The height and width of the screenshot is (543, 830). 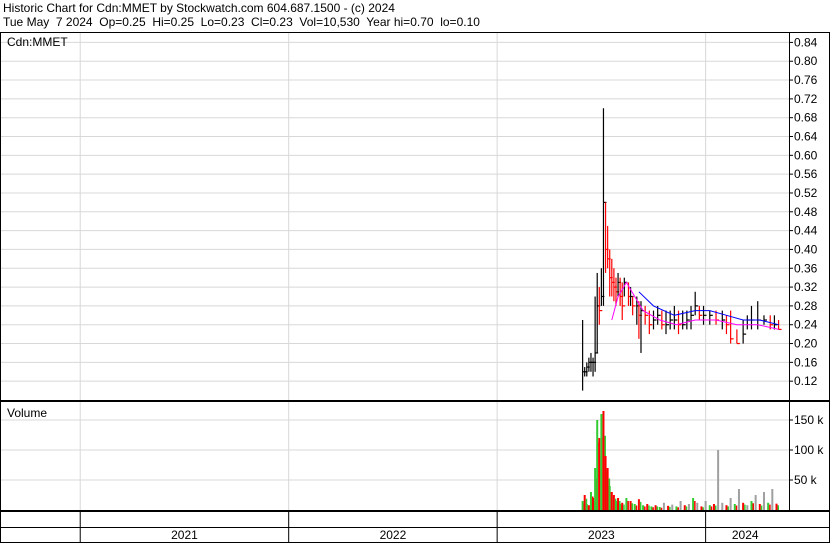 What do you see at coordinates (806, 99) in the screenshot?
I see `price-tick-label: 0.72` at bounding box center [806, 99].